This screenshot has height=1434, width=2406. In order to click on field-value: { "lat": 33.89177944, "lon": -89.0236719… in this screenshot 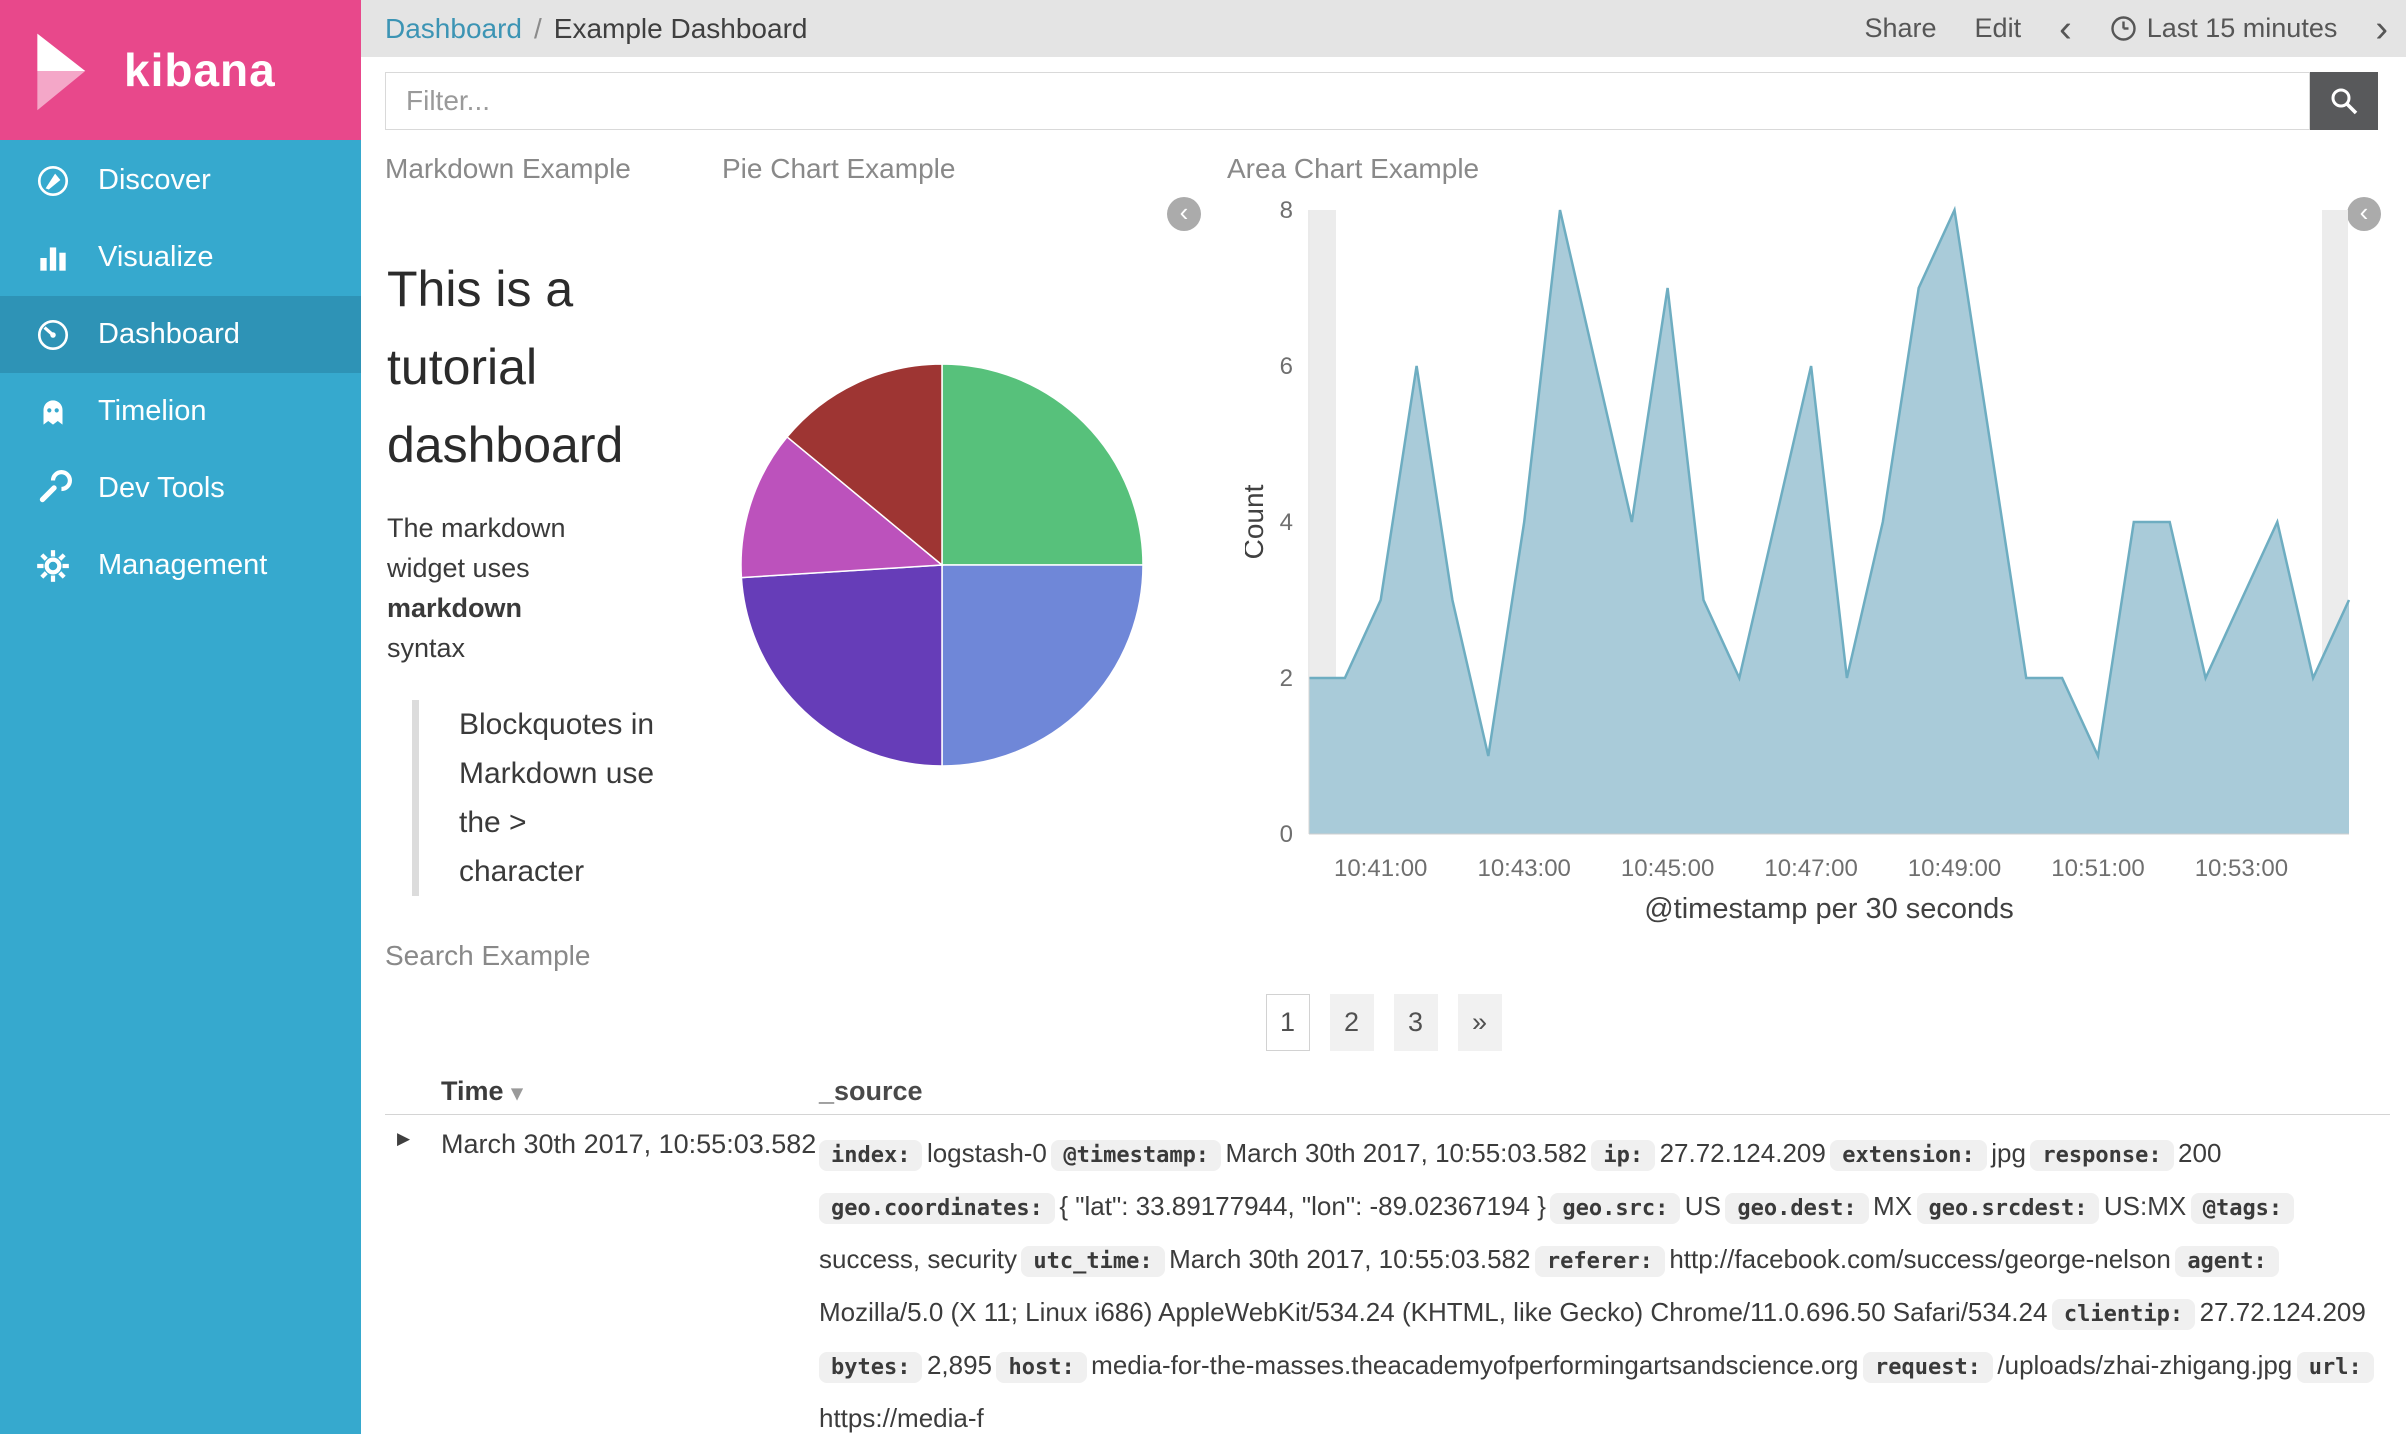, I will do `click(1302, 1206)`.